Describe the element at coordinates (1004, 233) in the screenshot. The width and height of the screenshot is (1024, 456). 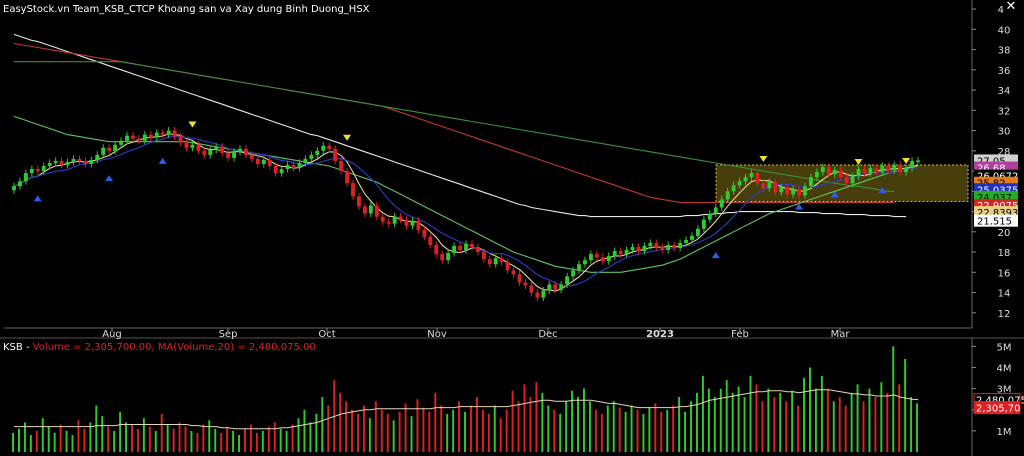
I see `price-tick-label: 20` at that location.